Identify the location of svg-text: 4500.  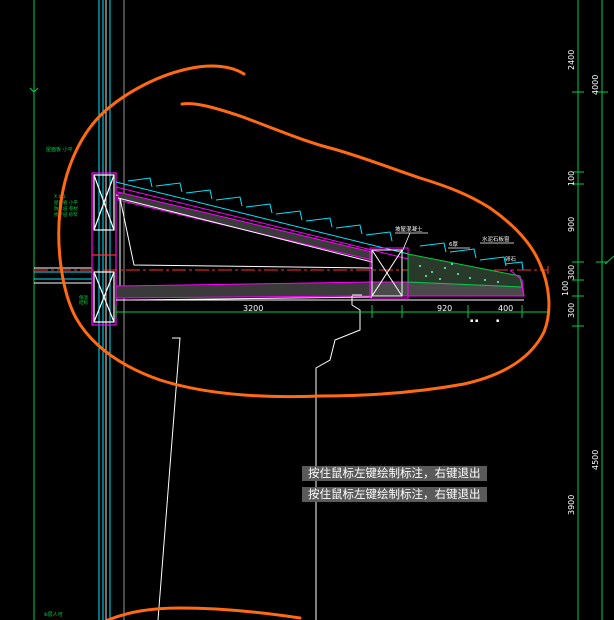
(595, 460).